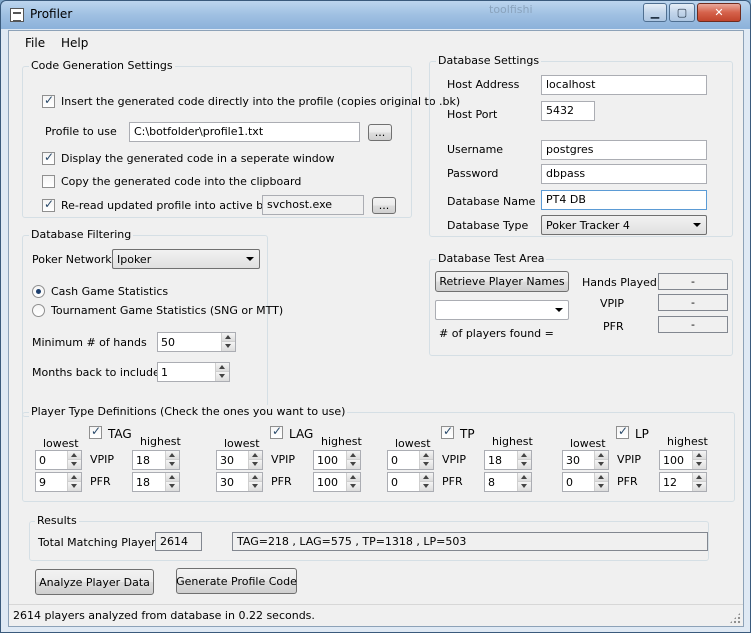 This screenshot has height=633, width=751. What do you see at coordinates (239, 482) in the screenshot?
I see `lag-pfr-low-spinner: 30` at bounding box center [239, 482].